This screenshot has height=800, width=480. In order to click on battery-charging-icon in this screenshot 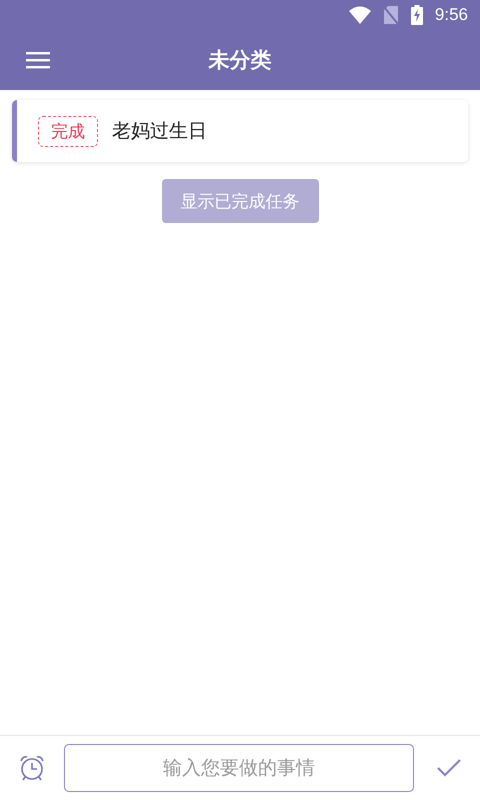, I will do `click(416, 15)`.